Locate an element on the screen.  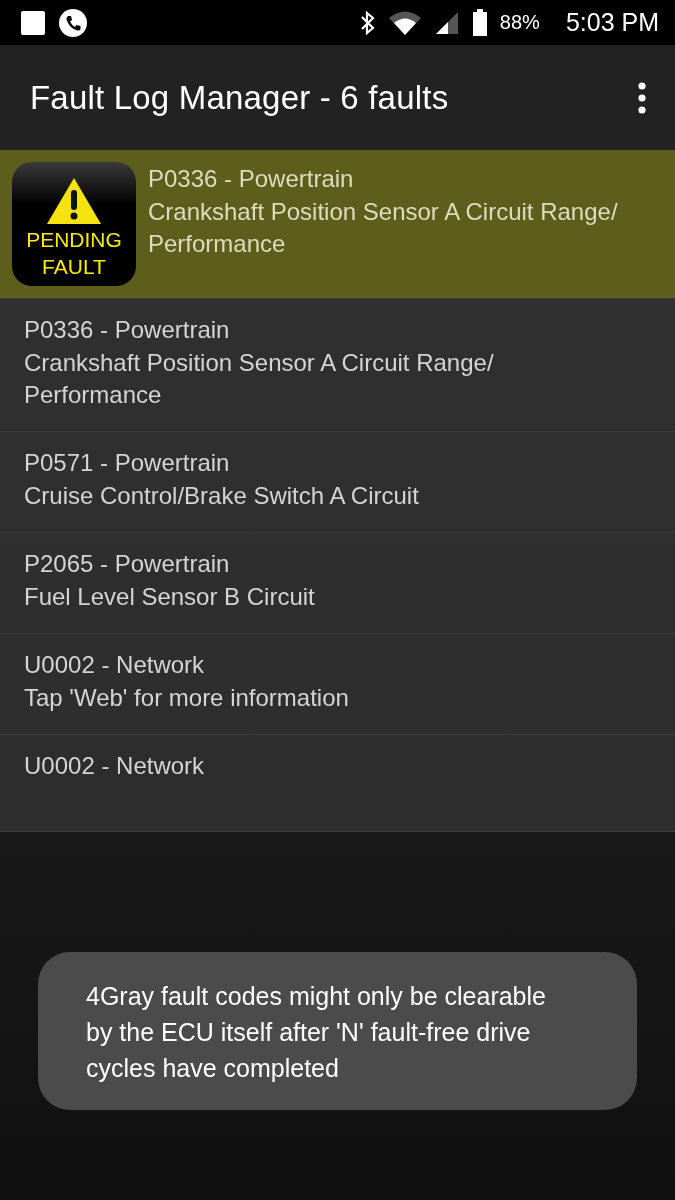
fault-row: P0571 - Powertrain Cruise Control/Brake Switch A Circuit is located at coordinates (337, 482).